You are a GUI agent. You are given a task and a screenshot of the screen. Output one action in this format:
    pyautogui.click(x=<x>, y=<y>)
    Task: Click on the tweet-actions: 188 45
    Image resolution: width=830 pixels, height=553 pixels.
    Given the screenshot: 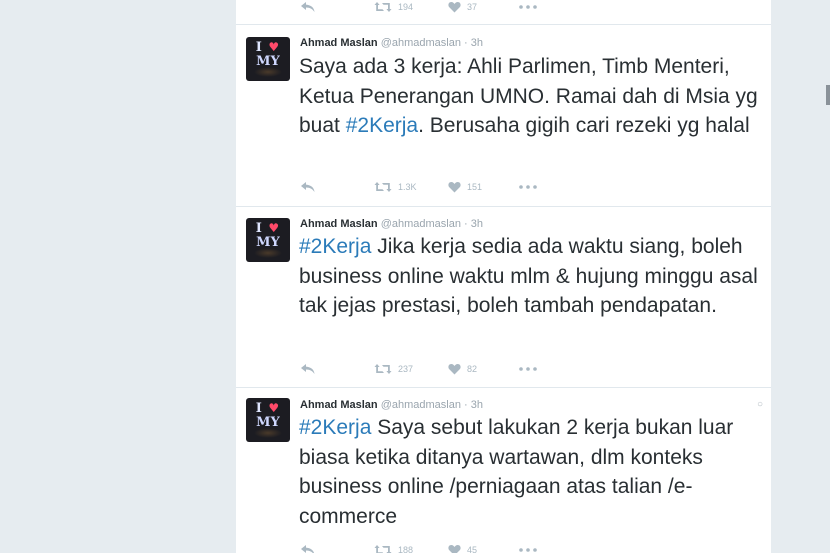 What is the action you would take?
    pyautogui.click(x=450, y=547)
    